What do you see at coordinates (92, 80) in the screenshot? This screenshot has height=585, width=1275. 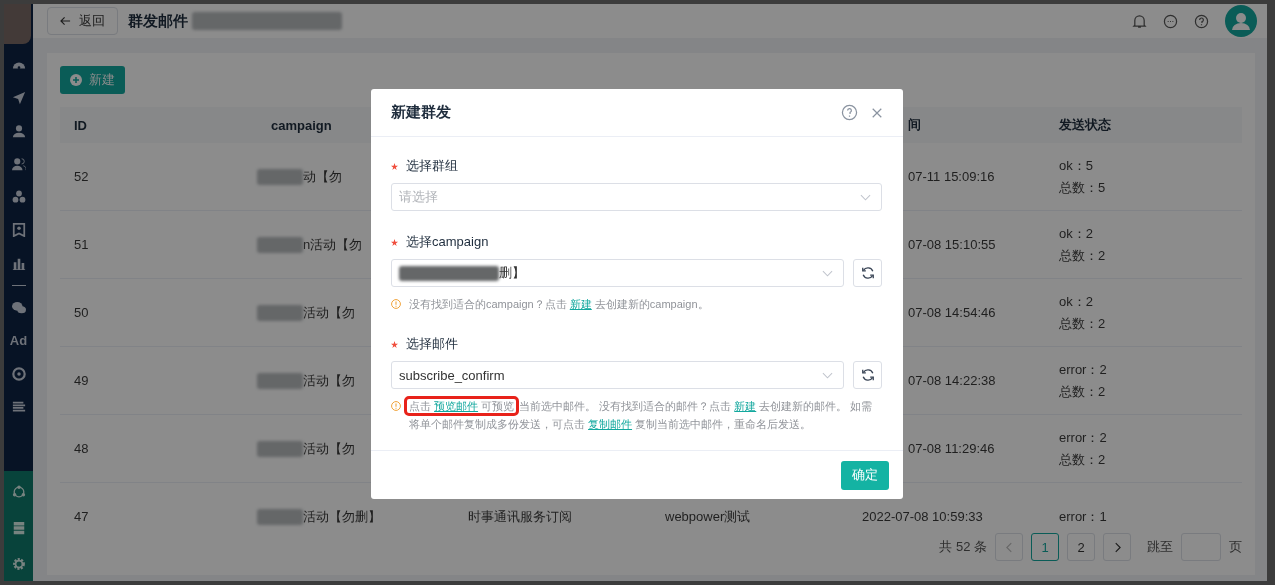 I see `new-button: 新建` at bounding box center [92, 80].